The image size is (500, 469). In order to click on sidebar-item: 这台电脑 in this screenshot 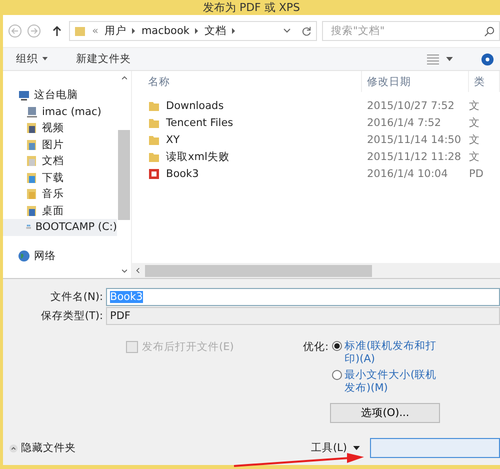, I will do `click(60, 95)`.